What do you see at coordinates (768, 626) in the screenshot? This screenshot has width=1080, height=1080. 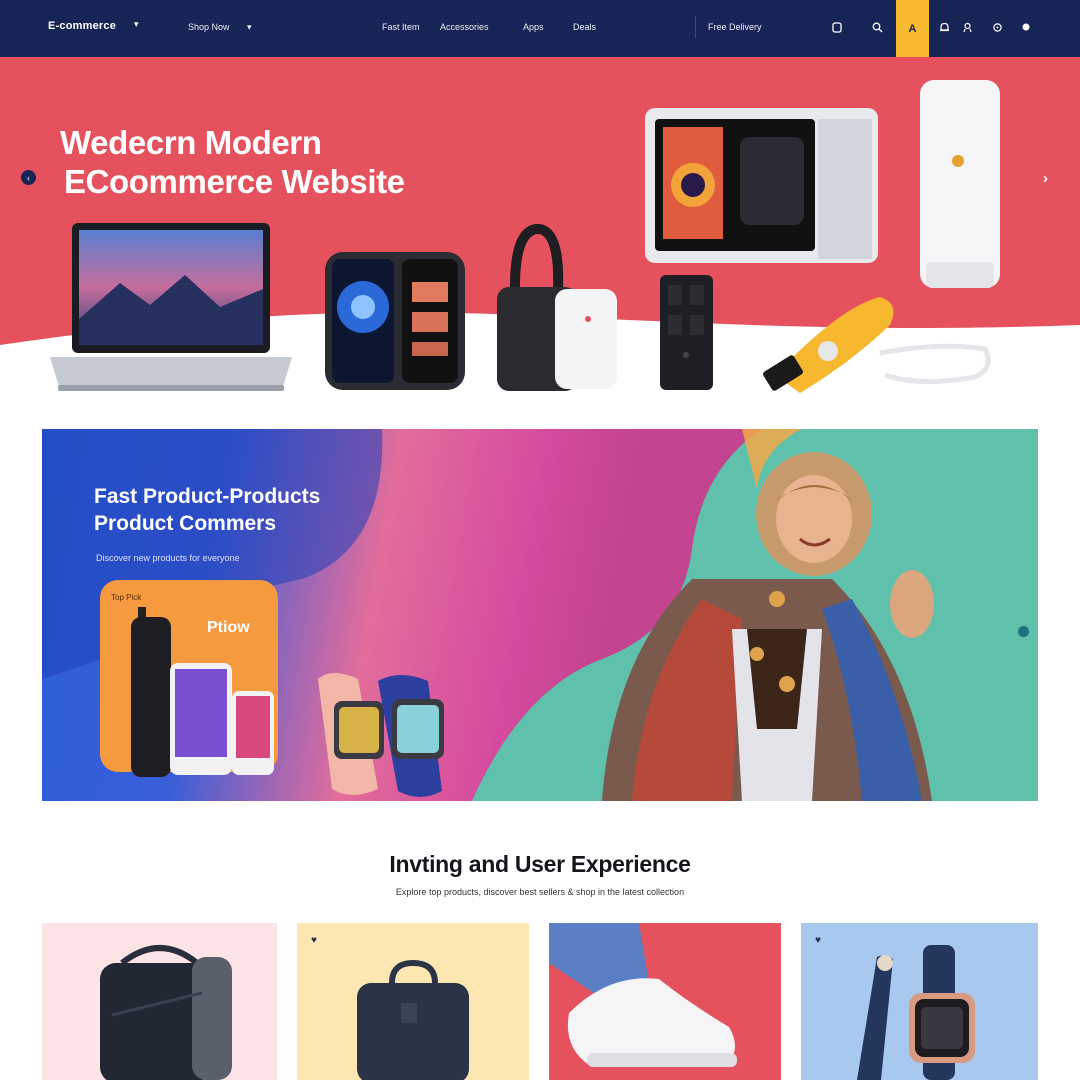 I see `model-person-image` at bounding box center [768, 626].